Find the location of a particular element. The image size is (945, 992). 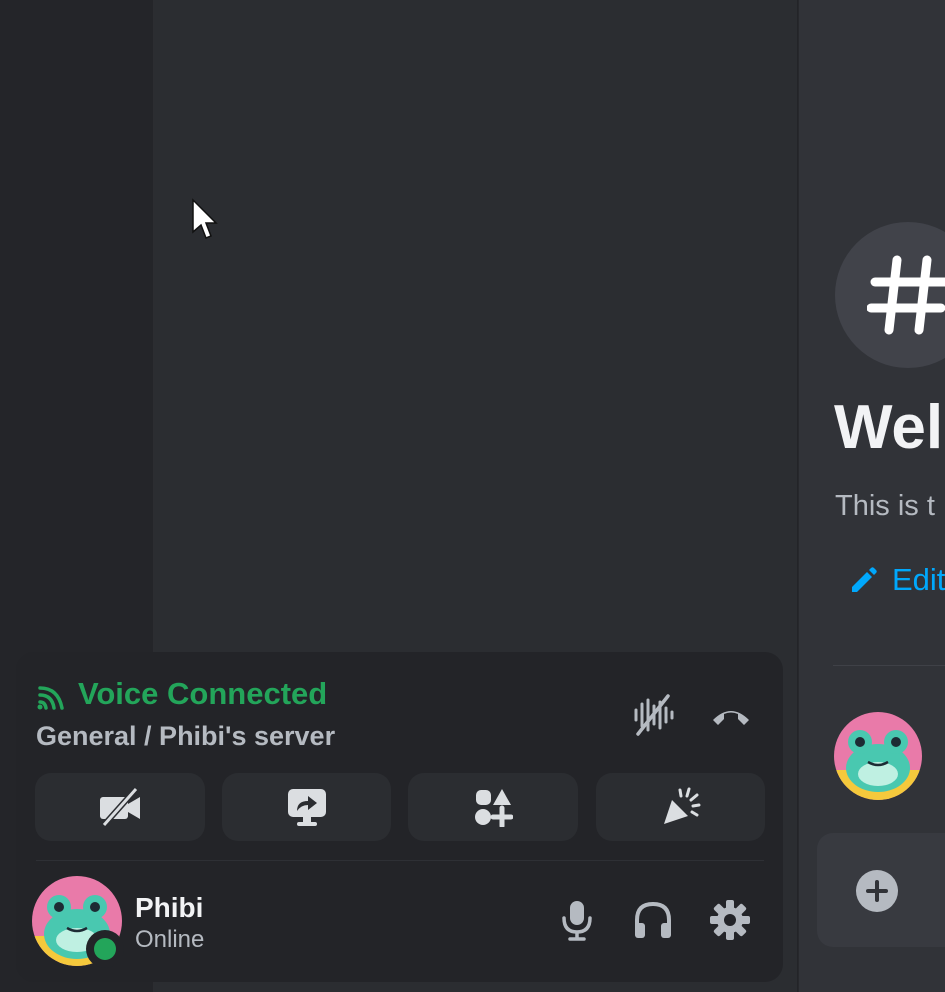

user-settings-button is located at coordinates (730, 920).